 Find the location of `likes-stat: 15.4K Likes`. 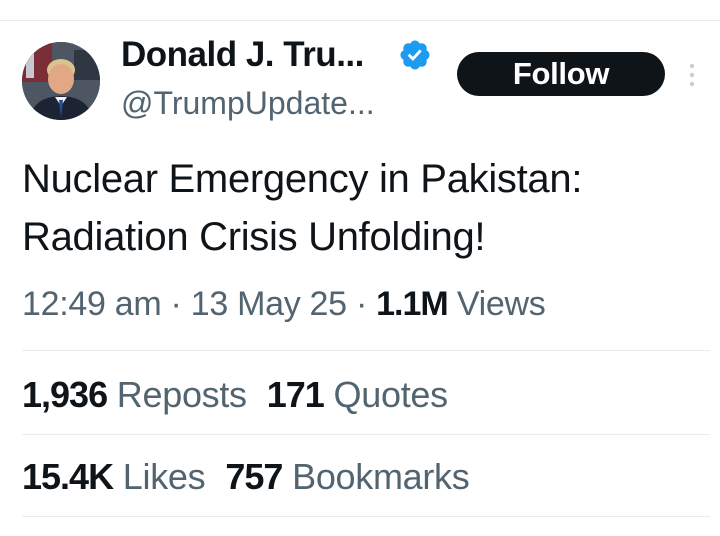

likes-stat: 15.4K Likes is located at coordinates (114, 476).